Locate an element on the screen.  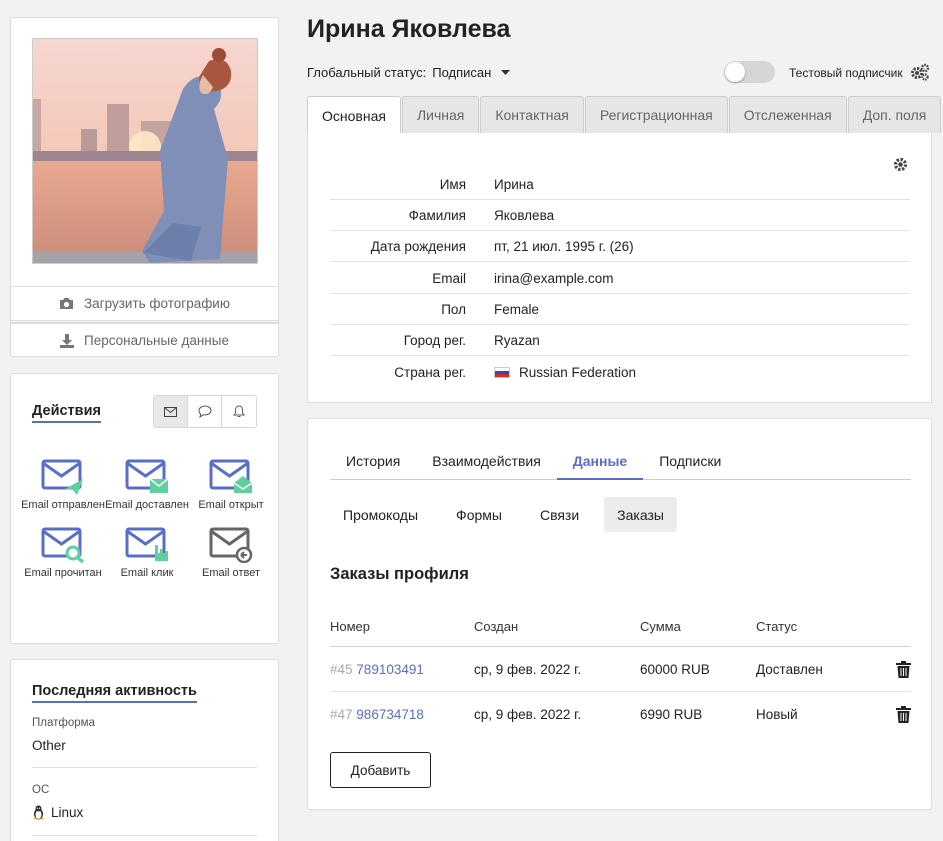
os-value-text: Linux is located at coordinates (67, 812).